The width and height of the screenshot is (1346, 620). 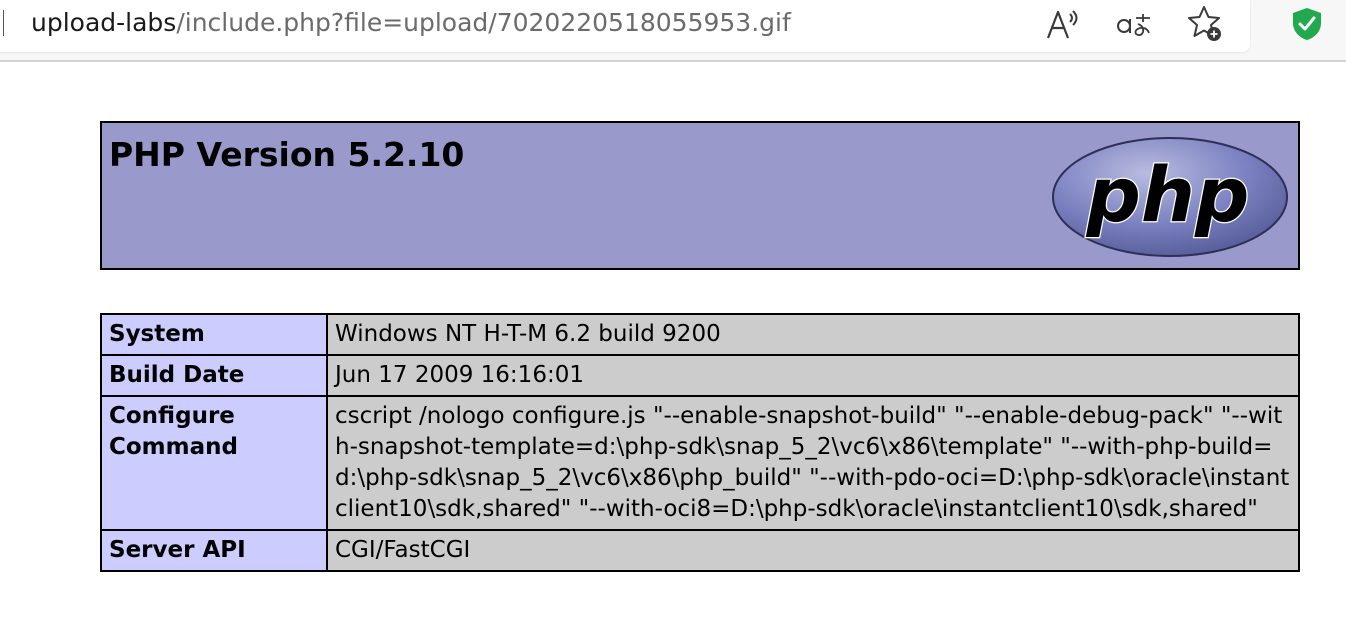 I want to click on text-caret, so click(x=3, y=23).